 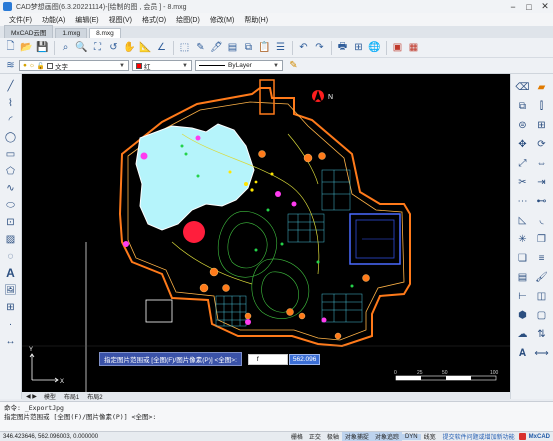 I want to click on ellipse-icon: ⬭, so click(x=11, y=205).